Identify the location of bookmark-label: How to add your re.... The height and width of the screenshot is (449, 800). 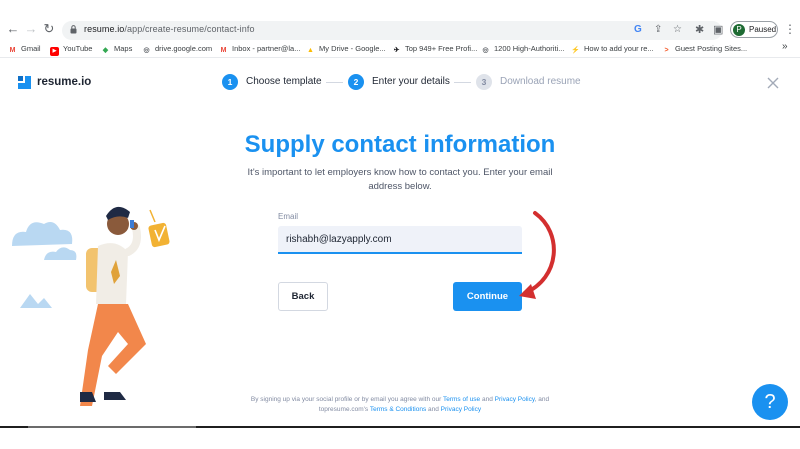
(619, 48).